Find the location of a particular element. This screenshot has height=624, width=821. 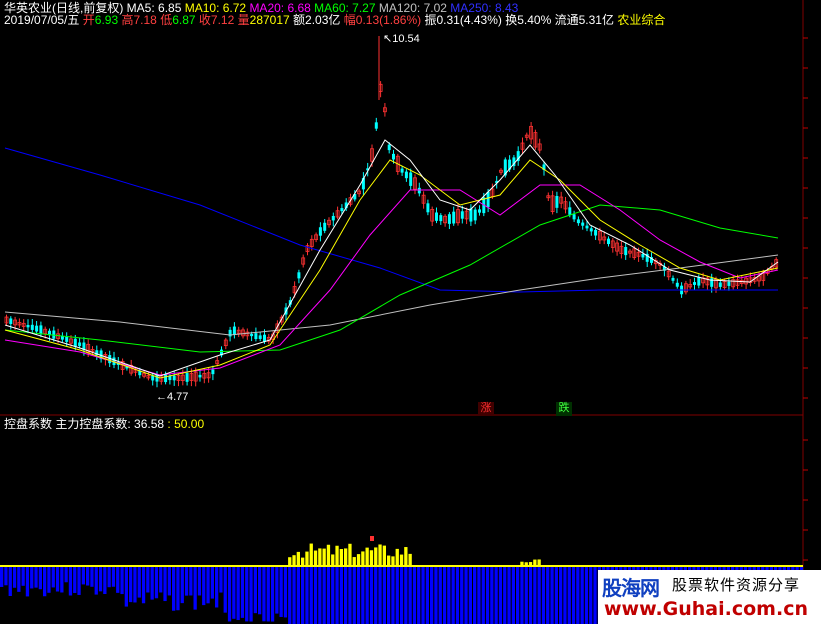

date: 2019/07/05/五 is located at coordinates (42, 20).